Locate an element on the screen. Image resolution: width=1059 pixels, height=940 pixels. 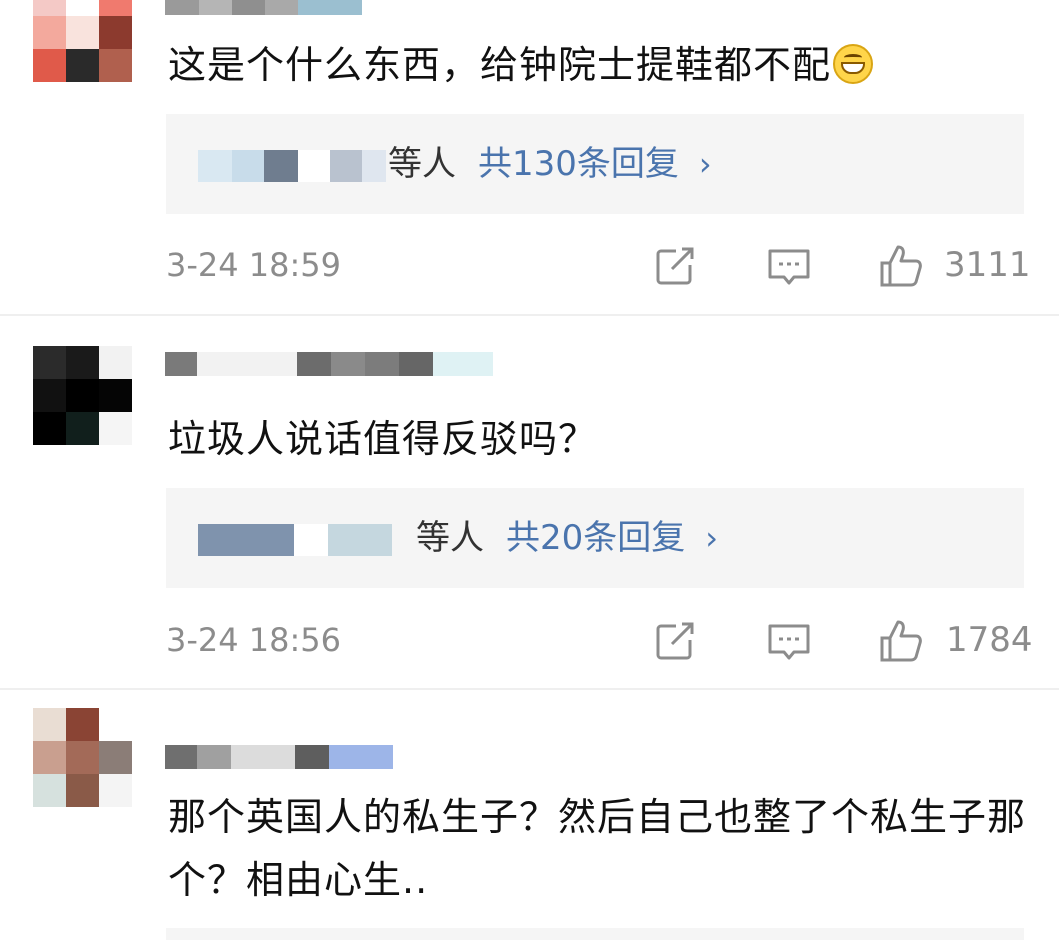
replies-preview is located at coordinates (595, 934).